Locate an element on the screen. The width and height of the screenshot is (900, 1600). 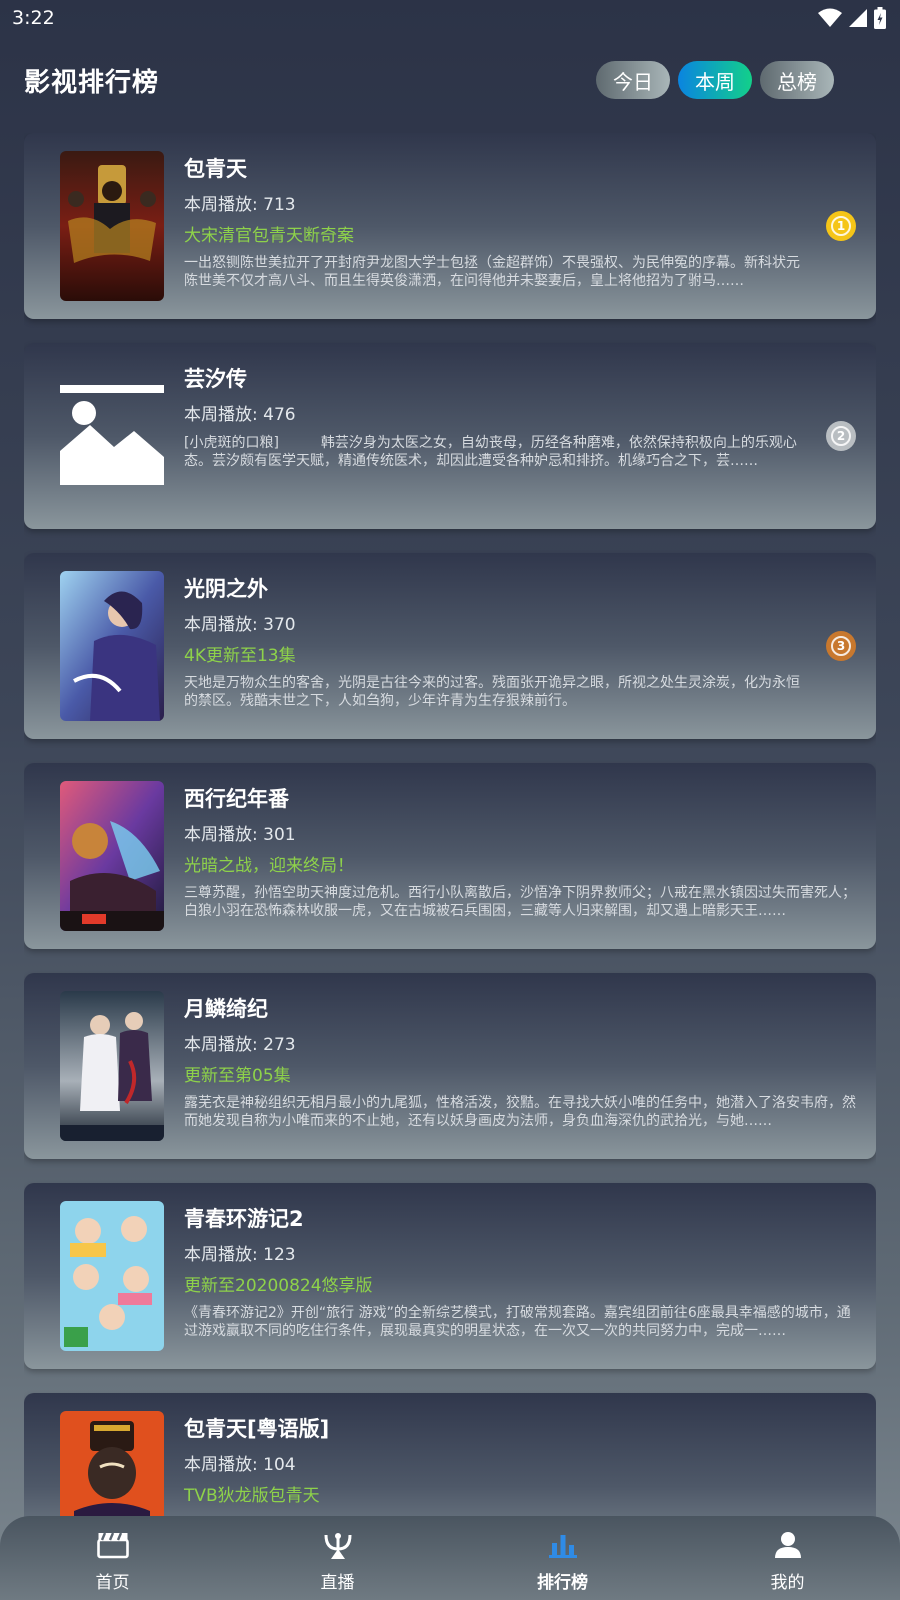
bar-chart-icon is located at coordinates (563, 1545).